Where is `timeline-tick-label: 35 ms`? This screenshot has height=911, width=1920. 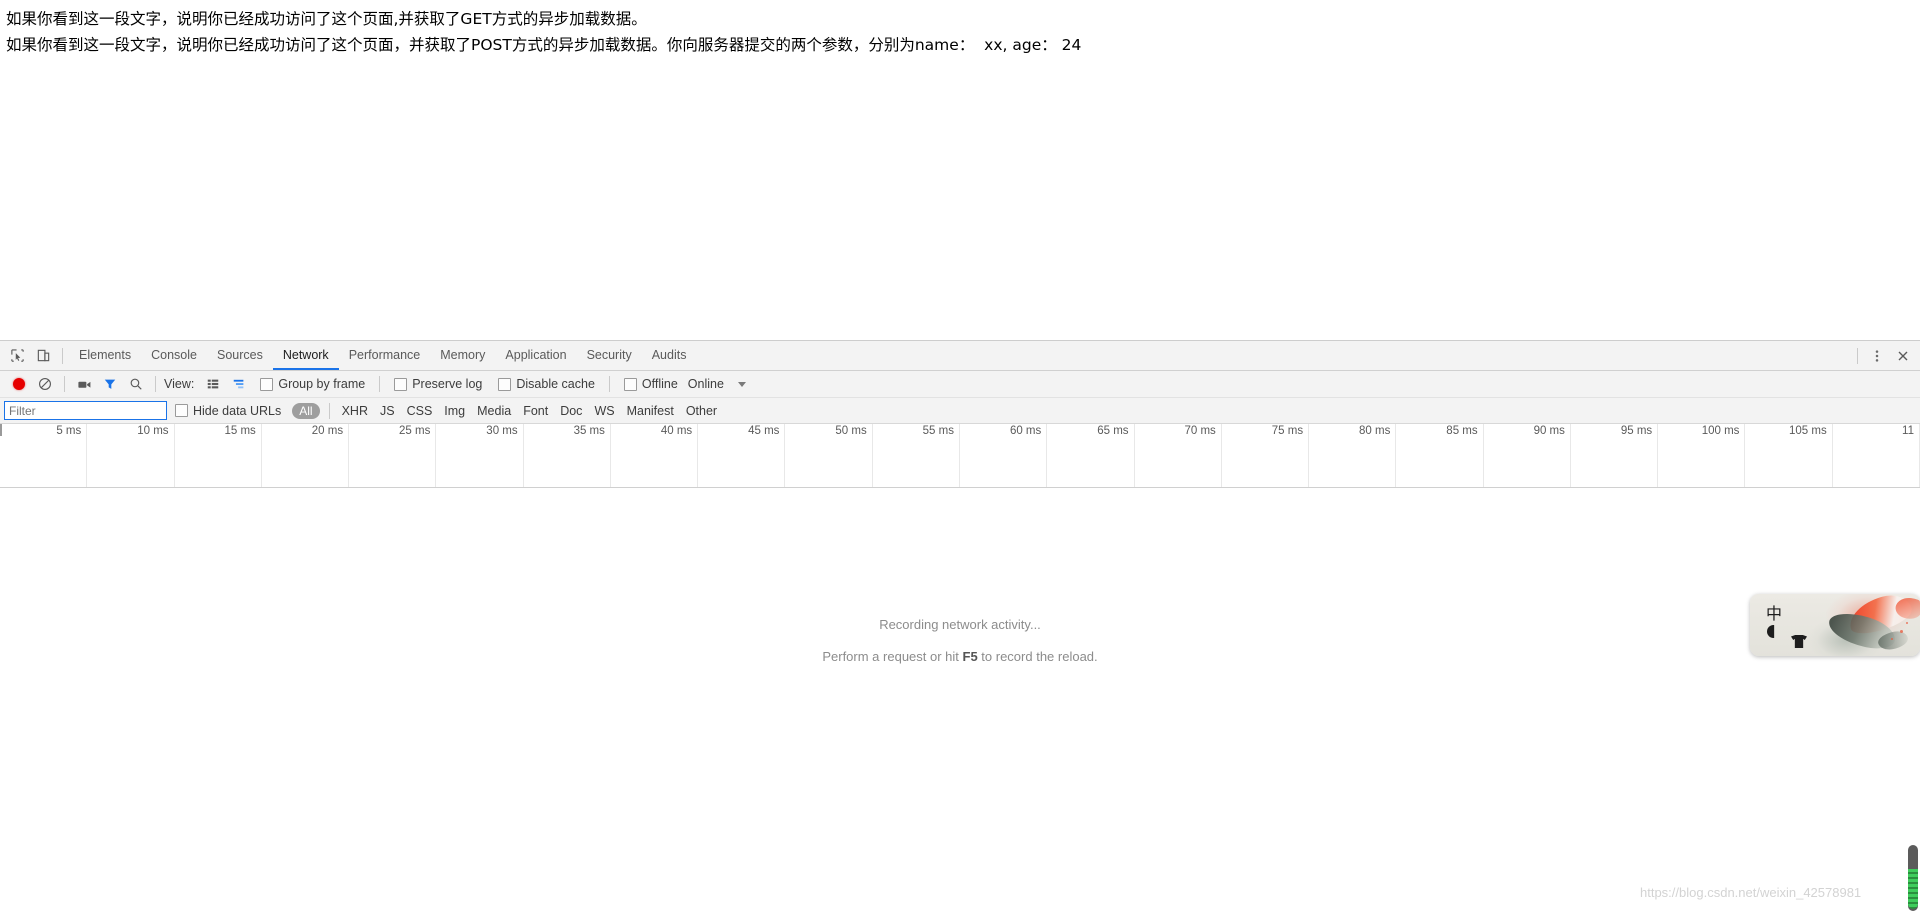 timeline-tick-label: 35 ms is located at coordinates (589, 431).